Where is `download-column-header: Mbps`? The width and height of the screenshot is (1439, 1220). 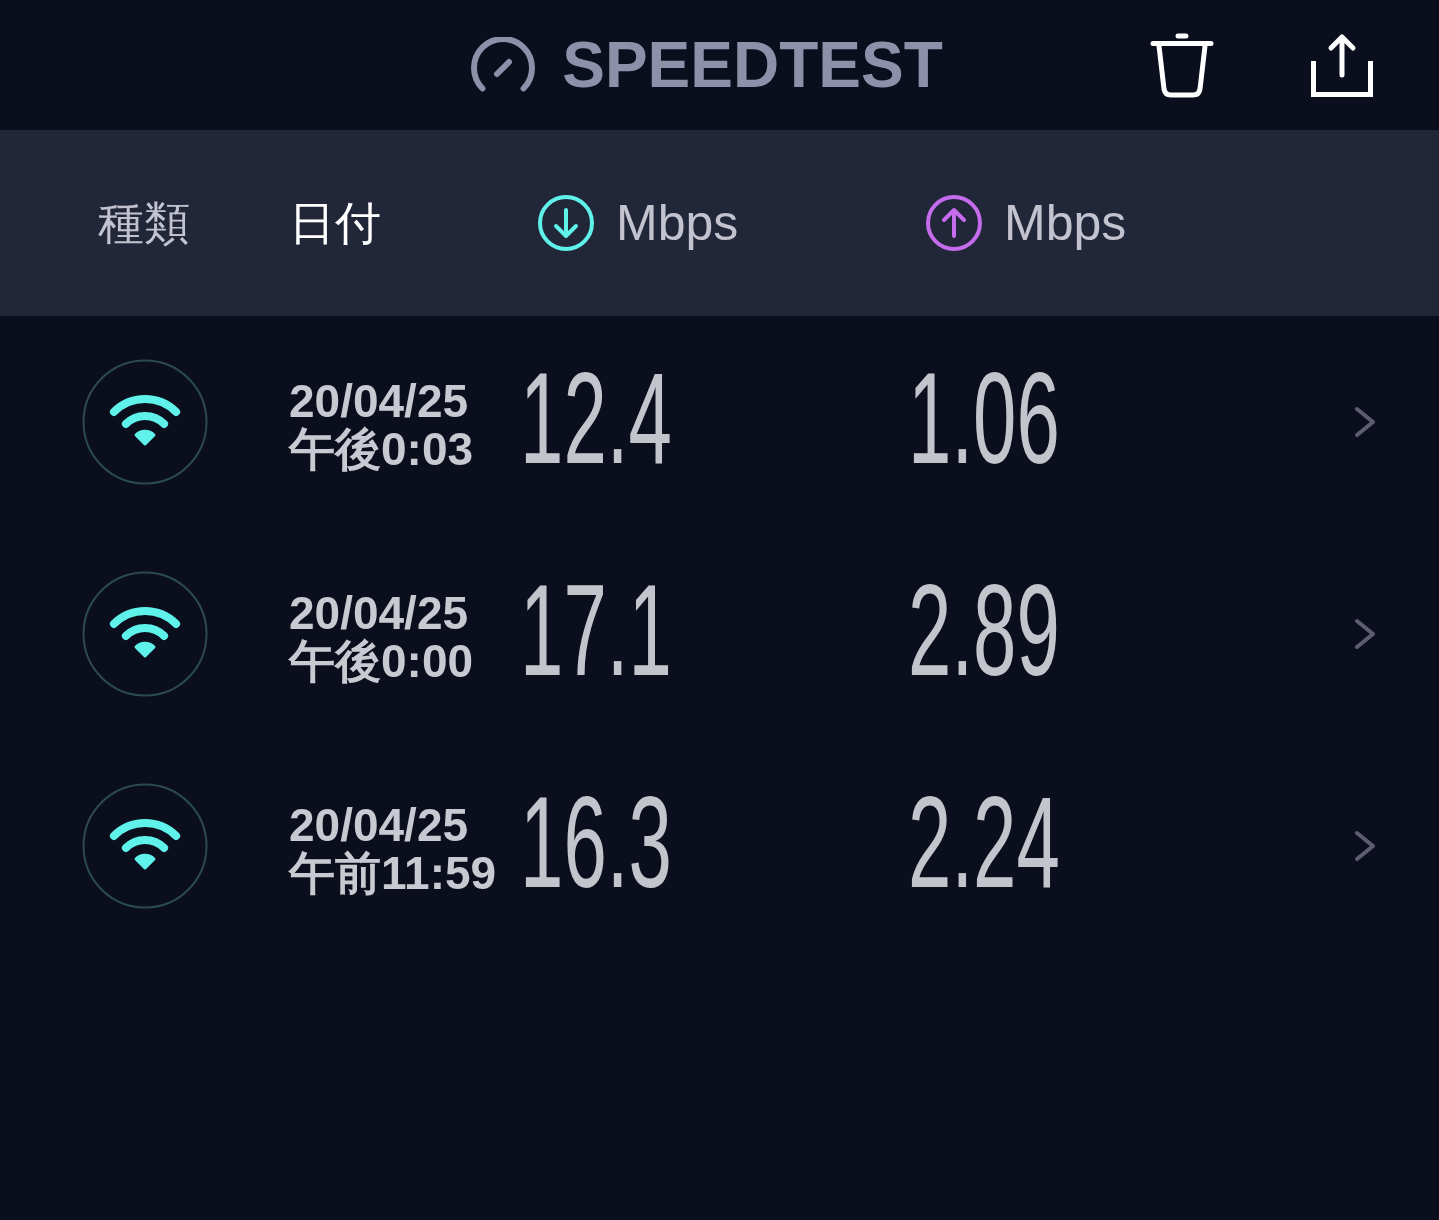 download-column-header: Mbps is located at coordinates (638, 223).